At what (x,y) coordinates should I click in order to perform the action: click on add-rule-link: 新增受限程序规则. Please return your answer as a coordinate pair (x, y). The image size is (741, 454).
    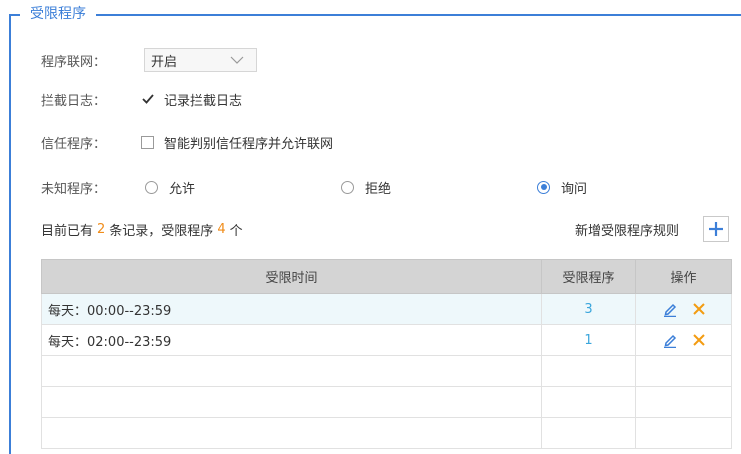
    Looking at the image, I should click on (627, 229).